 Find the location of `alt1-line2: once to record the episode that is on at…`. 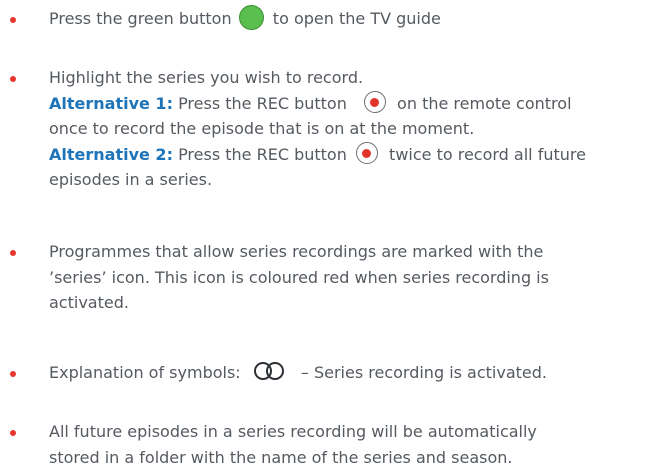

alt1-line2: once to record the episode that is on at… is located at coordinates (262, 128).